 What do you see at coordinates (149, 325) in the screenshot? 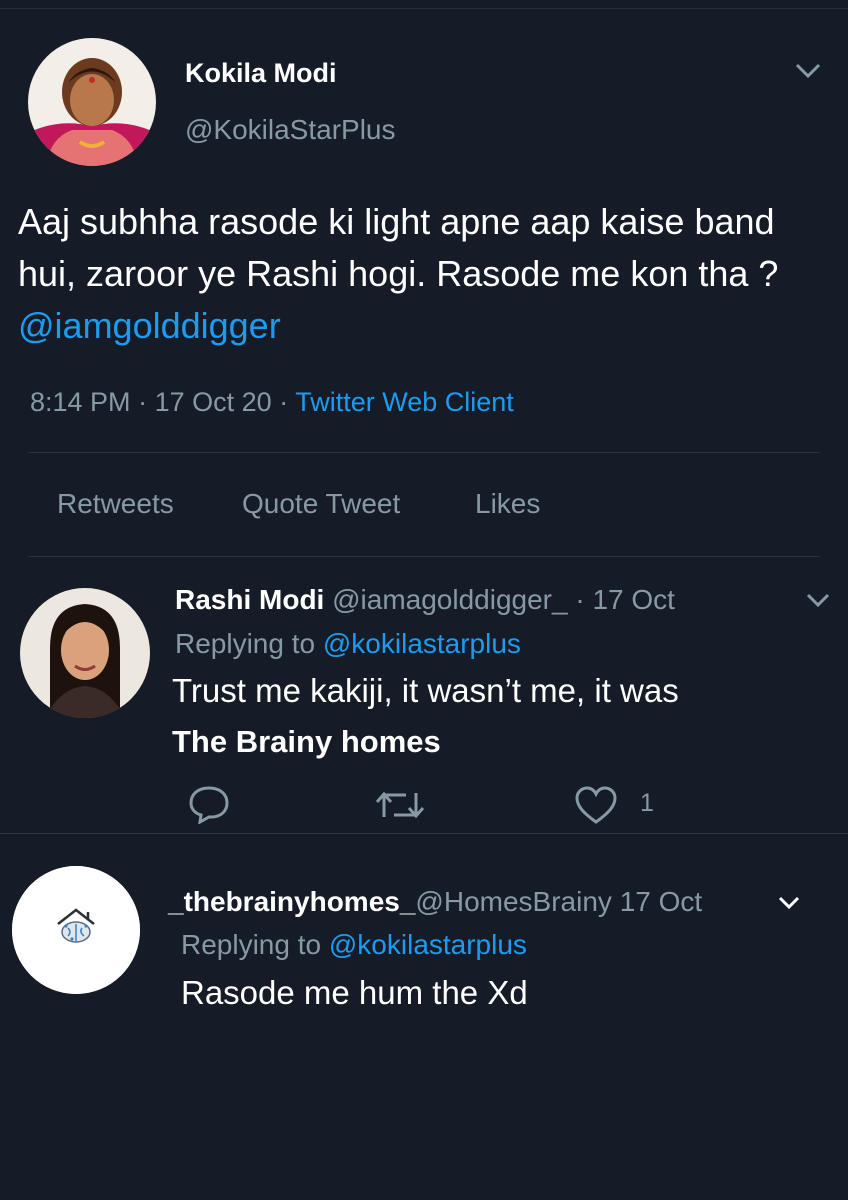
I see `tweet-mention-link: @iamgolddigger` at bounding box center [149, 325].